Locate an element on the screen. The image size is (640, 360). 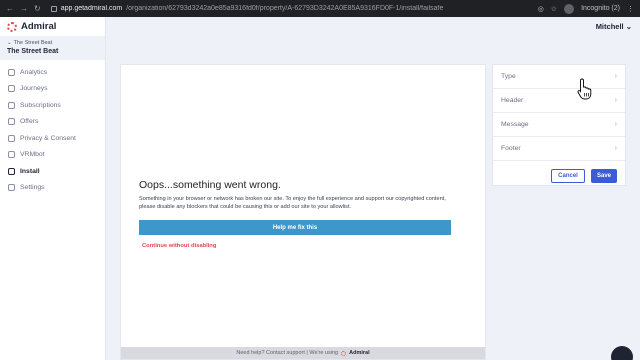
sidebar-item-offers: Offers is located at coordinates (52, 122).